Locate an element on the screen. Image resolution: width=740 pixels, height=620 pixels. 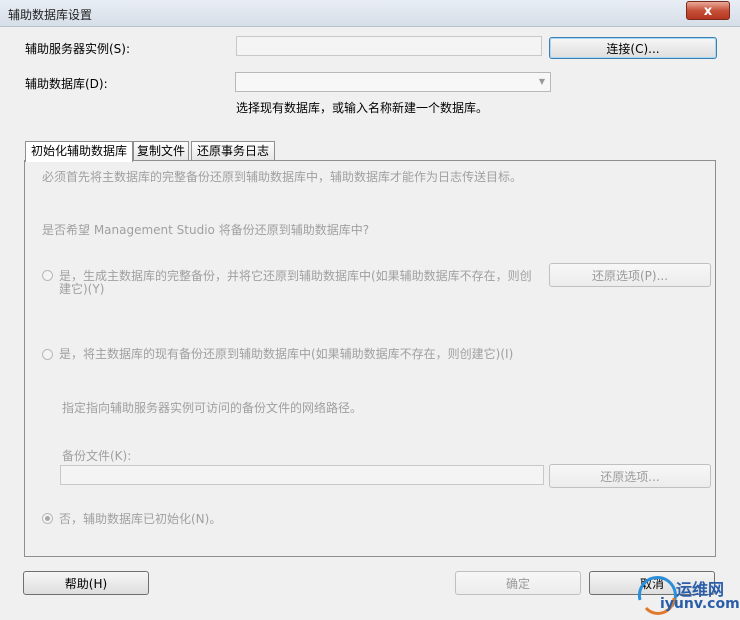
server-instance-input is located at coordinates (389, 46).